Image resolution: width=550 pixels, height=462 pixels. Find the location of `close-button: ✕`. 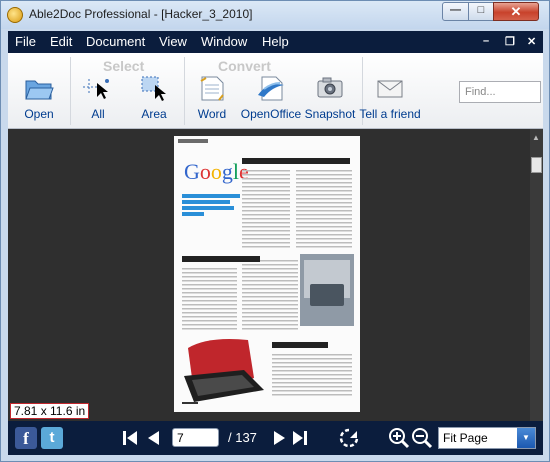

close-button: ✕ is located at coordinates (516, 11).